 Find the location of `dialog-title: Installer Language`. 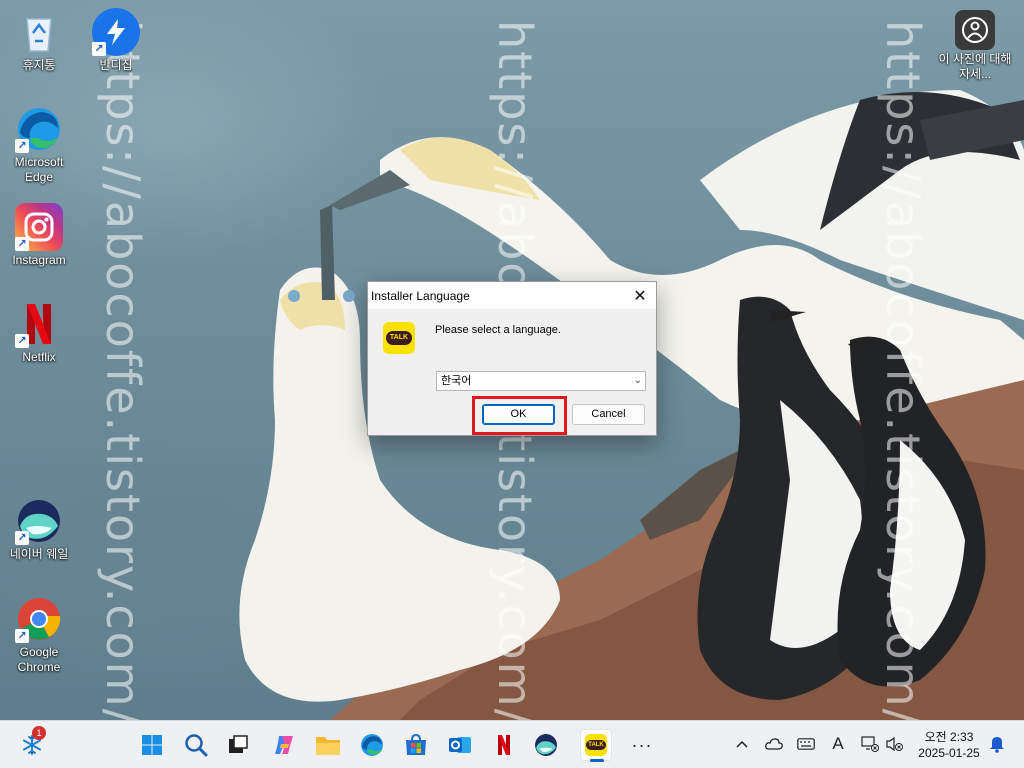

dialog-title: Installer Language is located at coordinates (420, 295).